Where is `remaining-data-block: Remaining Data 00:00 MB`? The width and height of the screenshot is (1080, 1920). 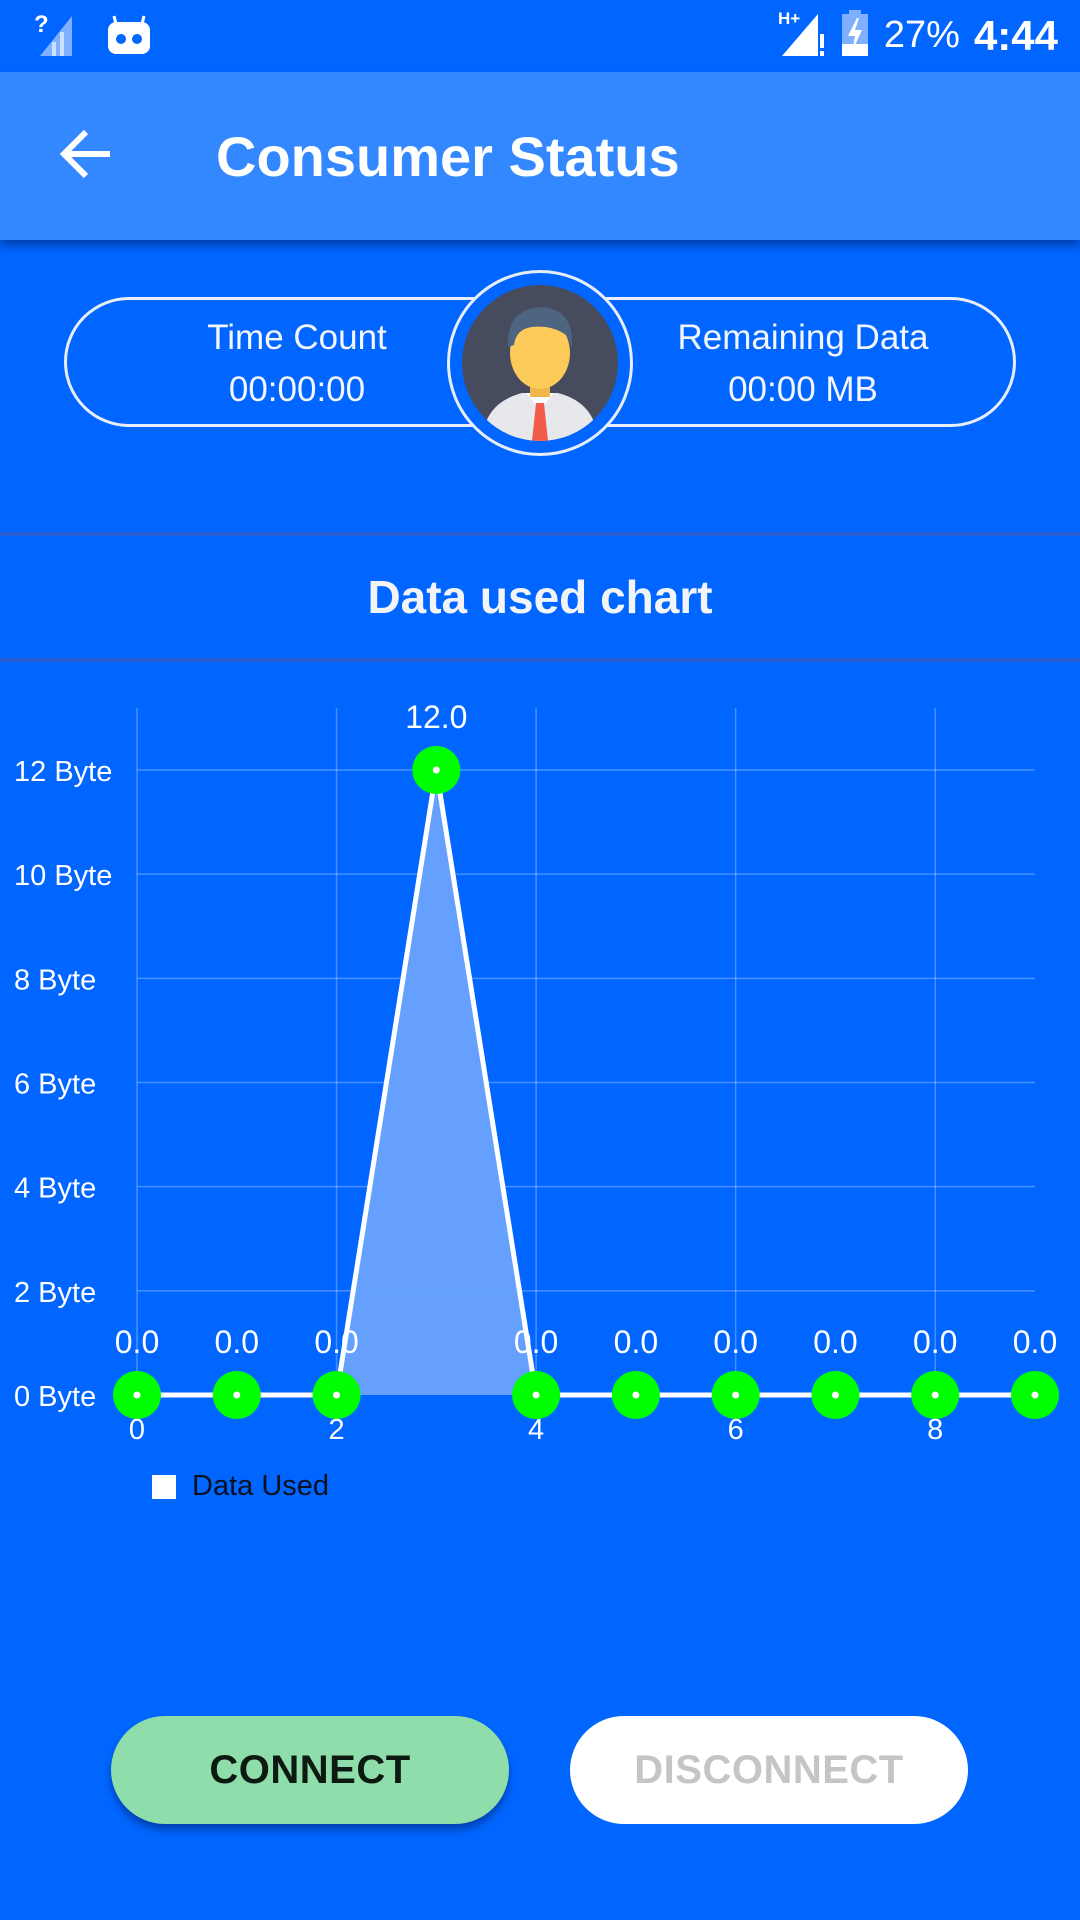
remaining-data-block: Remaining Data 00:00 MB is located at coordinates (803, 364).